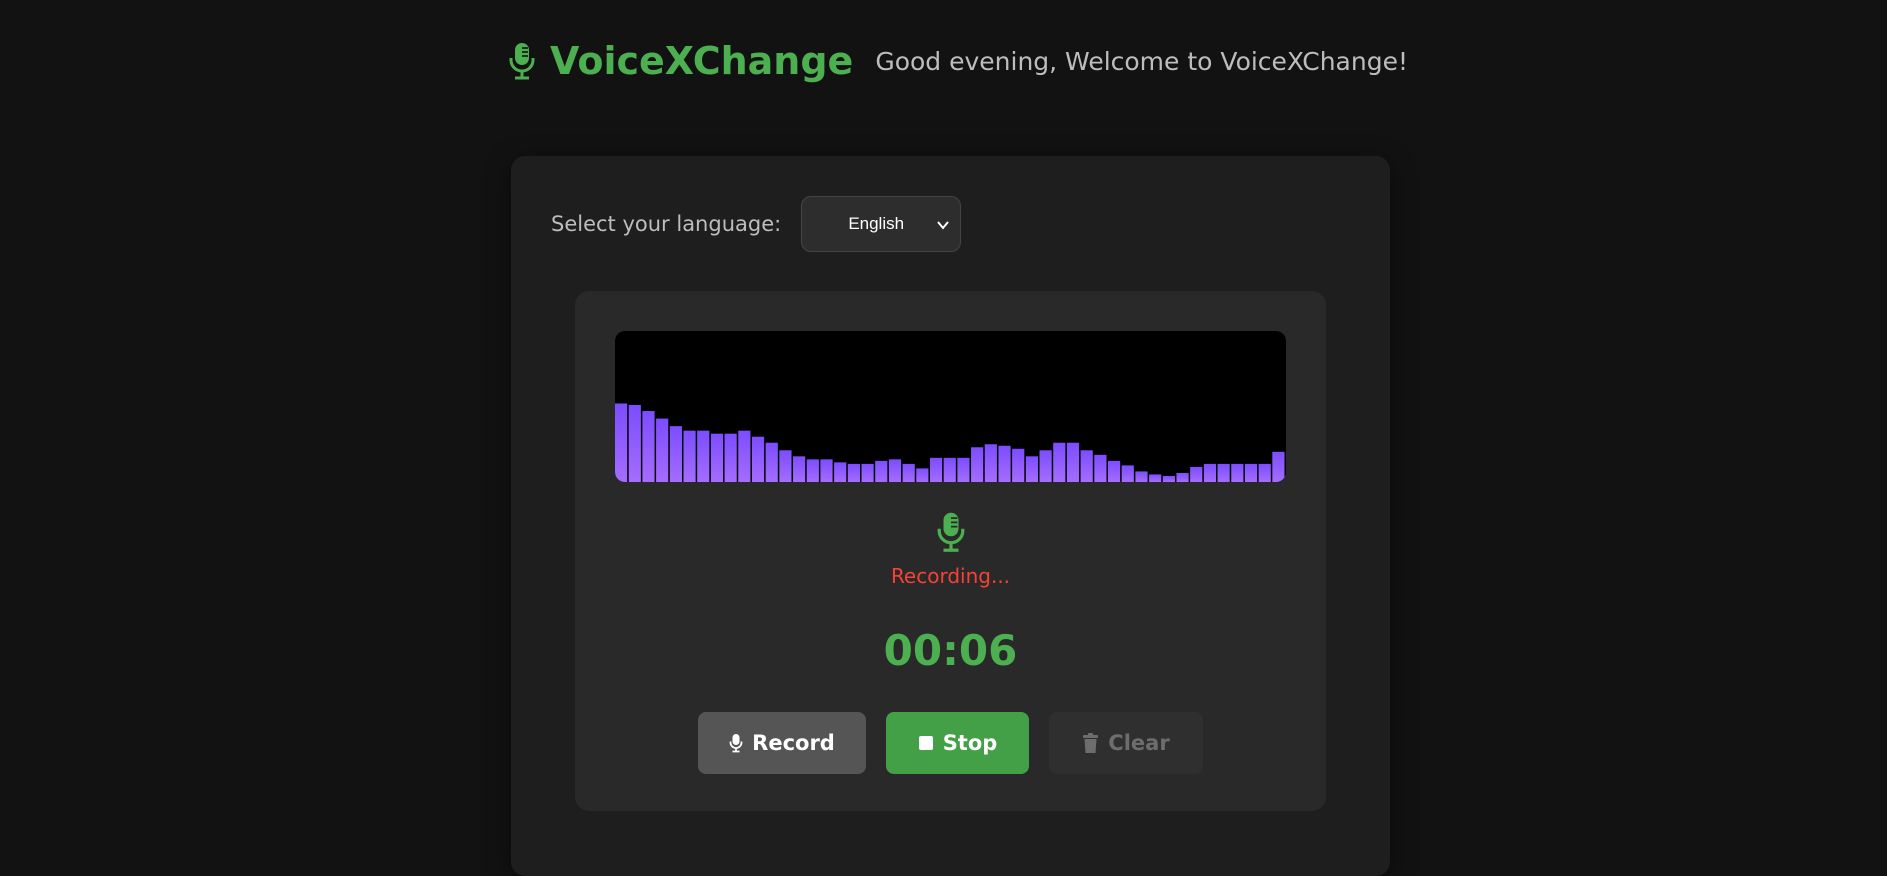  Describe the element at coordinates (793, 743) in the screenshot. I see `record-button-label: Record` at that location.